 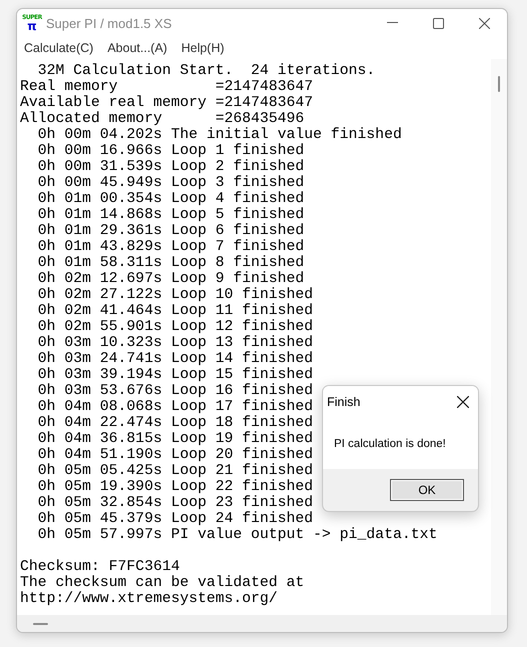 What do you see at coordinates (390, 444) in the screenshot?
I see `dialog-message: PI calculation is done!` at bounding box center [390, 444].